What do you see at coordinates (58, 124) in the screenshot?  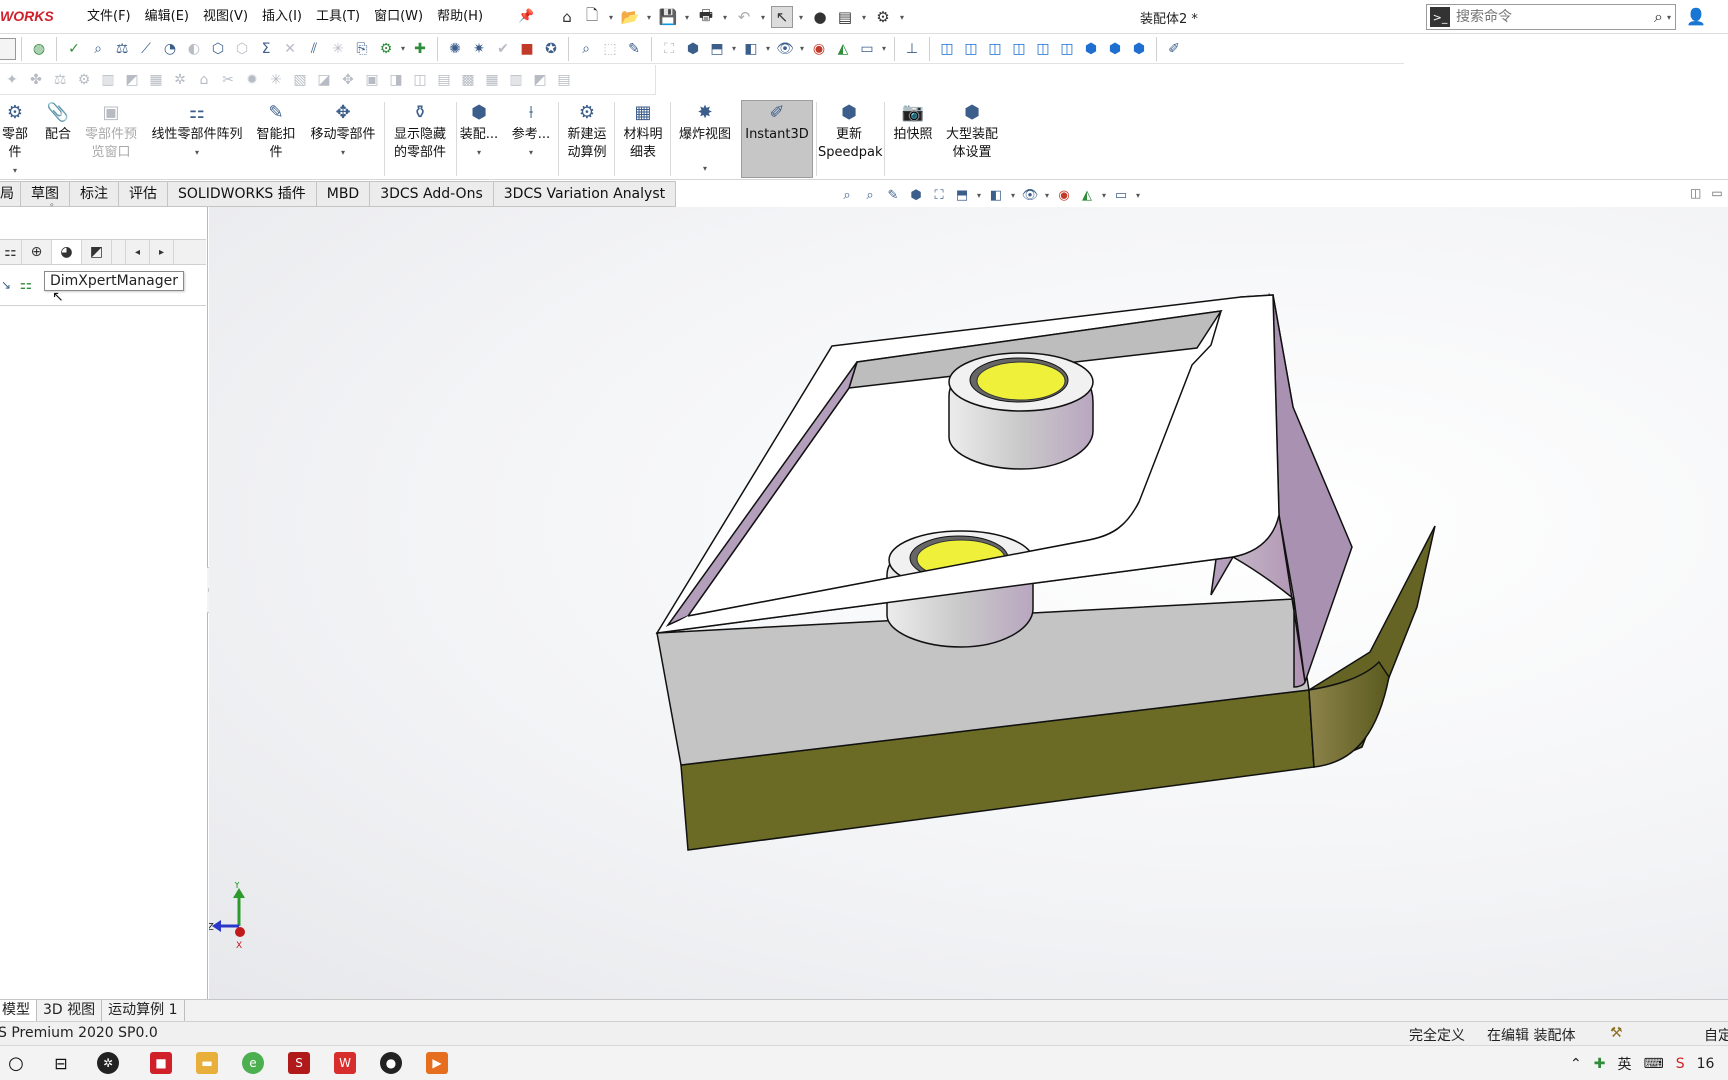 I see `mate-button: 📎 配合` at bounding box center [58, 124].